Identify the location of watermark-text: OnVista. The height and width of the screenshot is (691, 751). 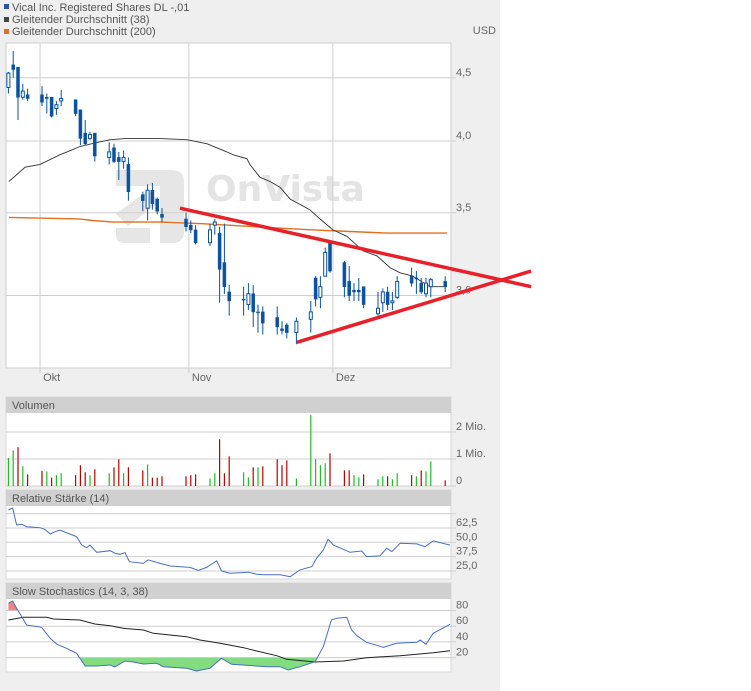
(285, 189).